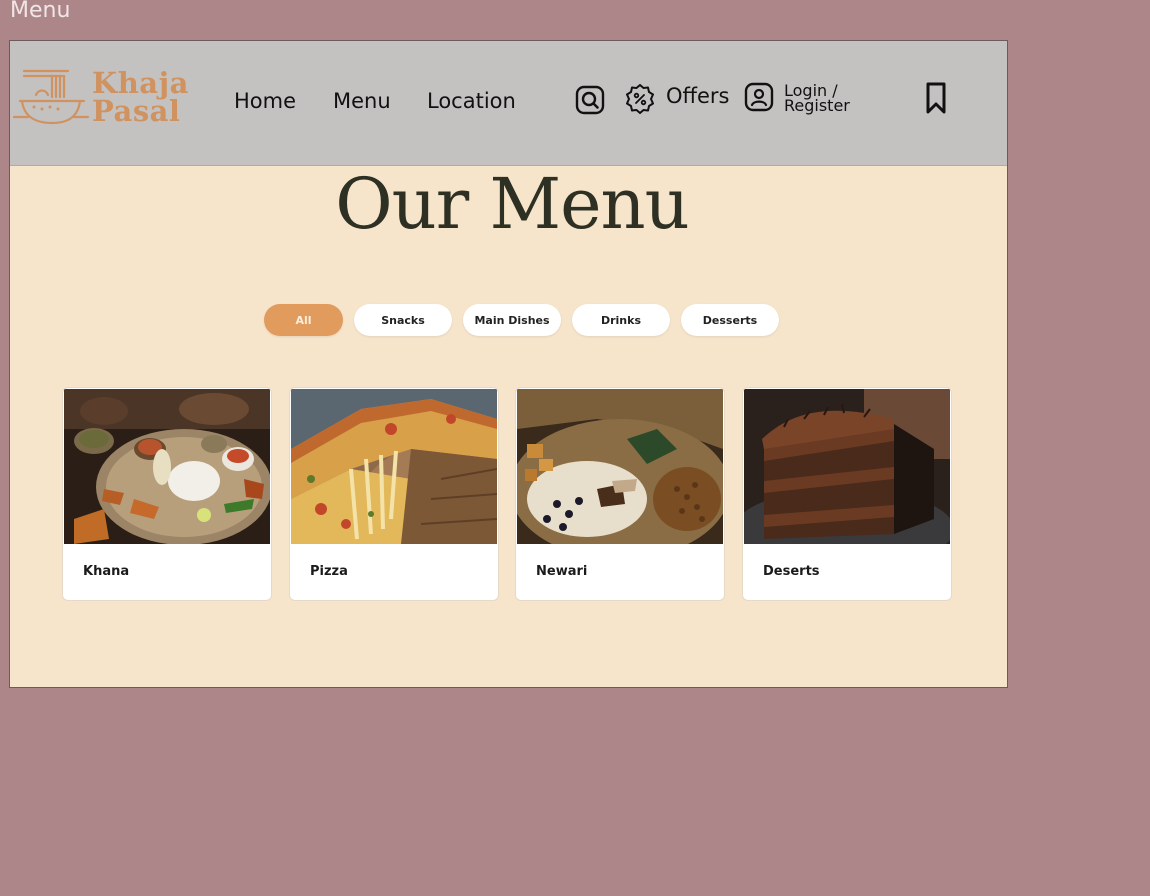  What do you see at coordinates (51, 97) in the screenshot?
I see `noodle-bowl-icon` at bounding box center [51, 97].